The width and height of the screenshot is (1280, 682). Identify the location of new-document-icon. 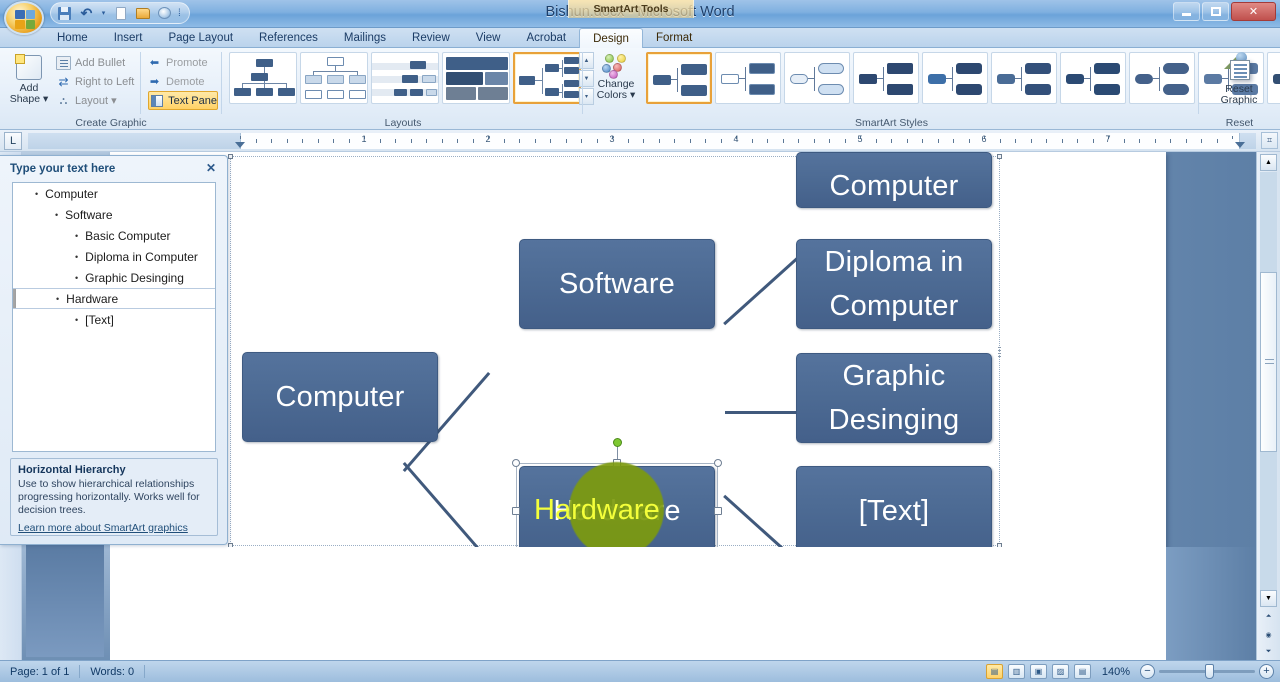
(120, 13).